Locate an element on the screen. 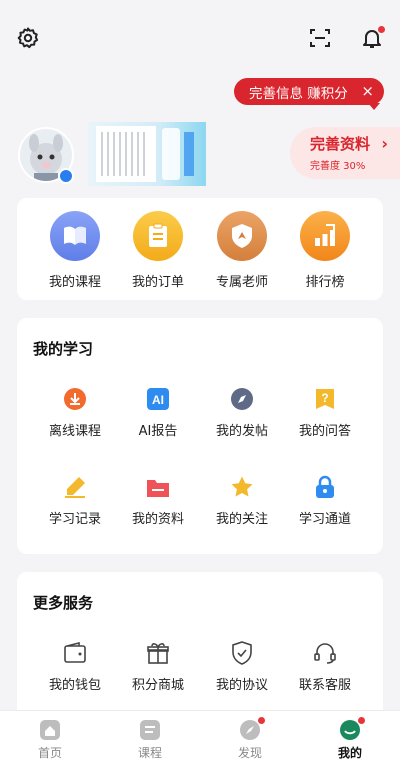 This screenshot has width=400, height=768. service-points-mall: 积分商城 is located at coordinates (158, 666).